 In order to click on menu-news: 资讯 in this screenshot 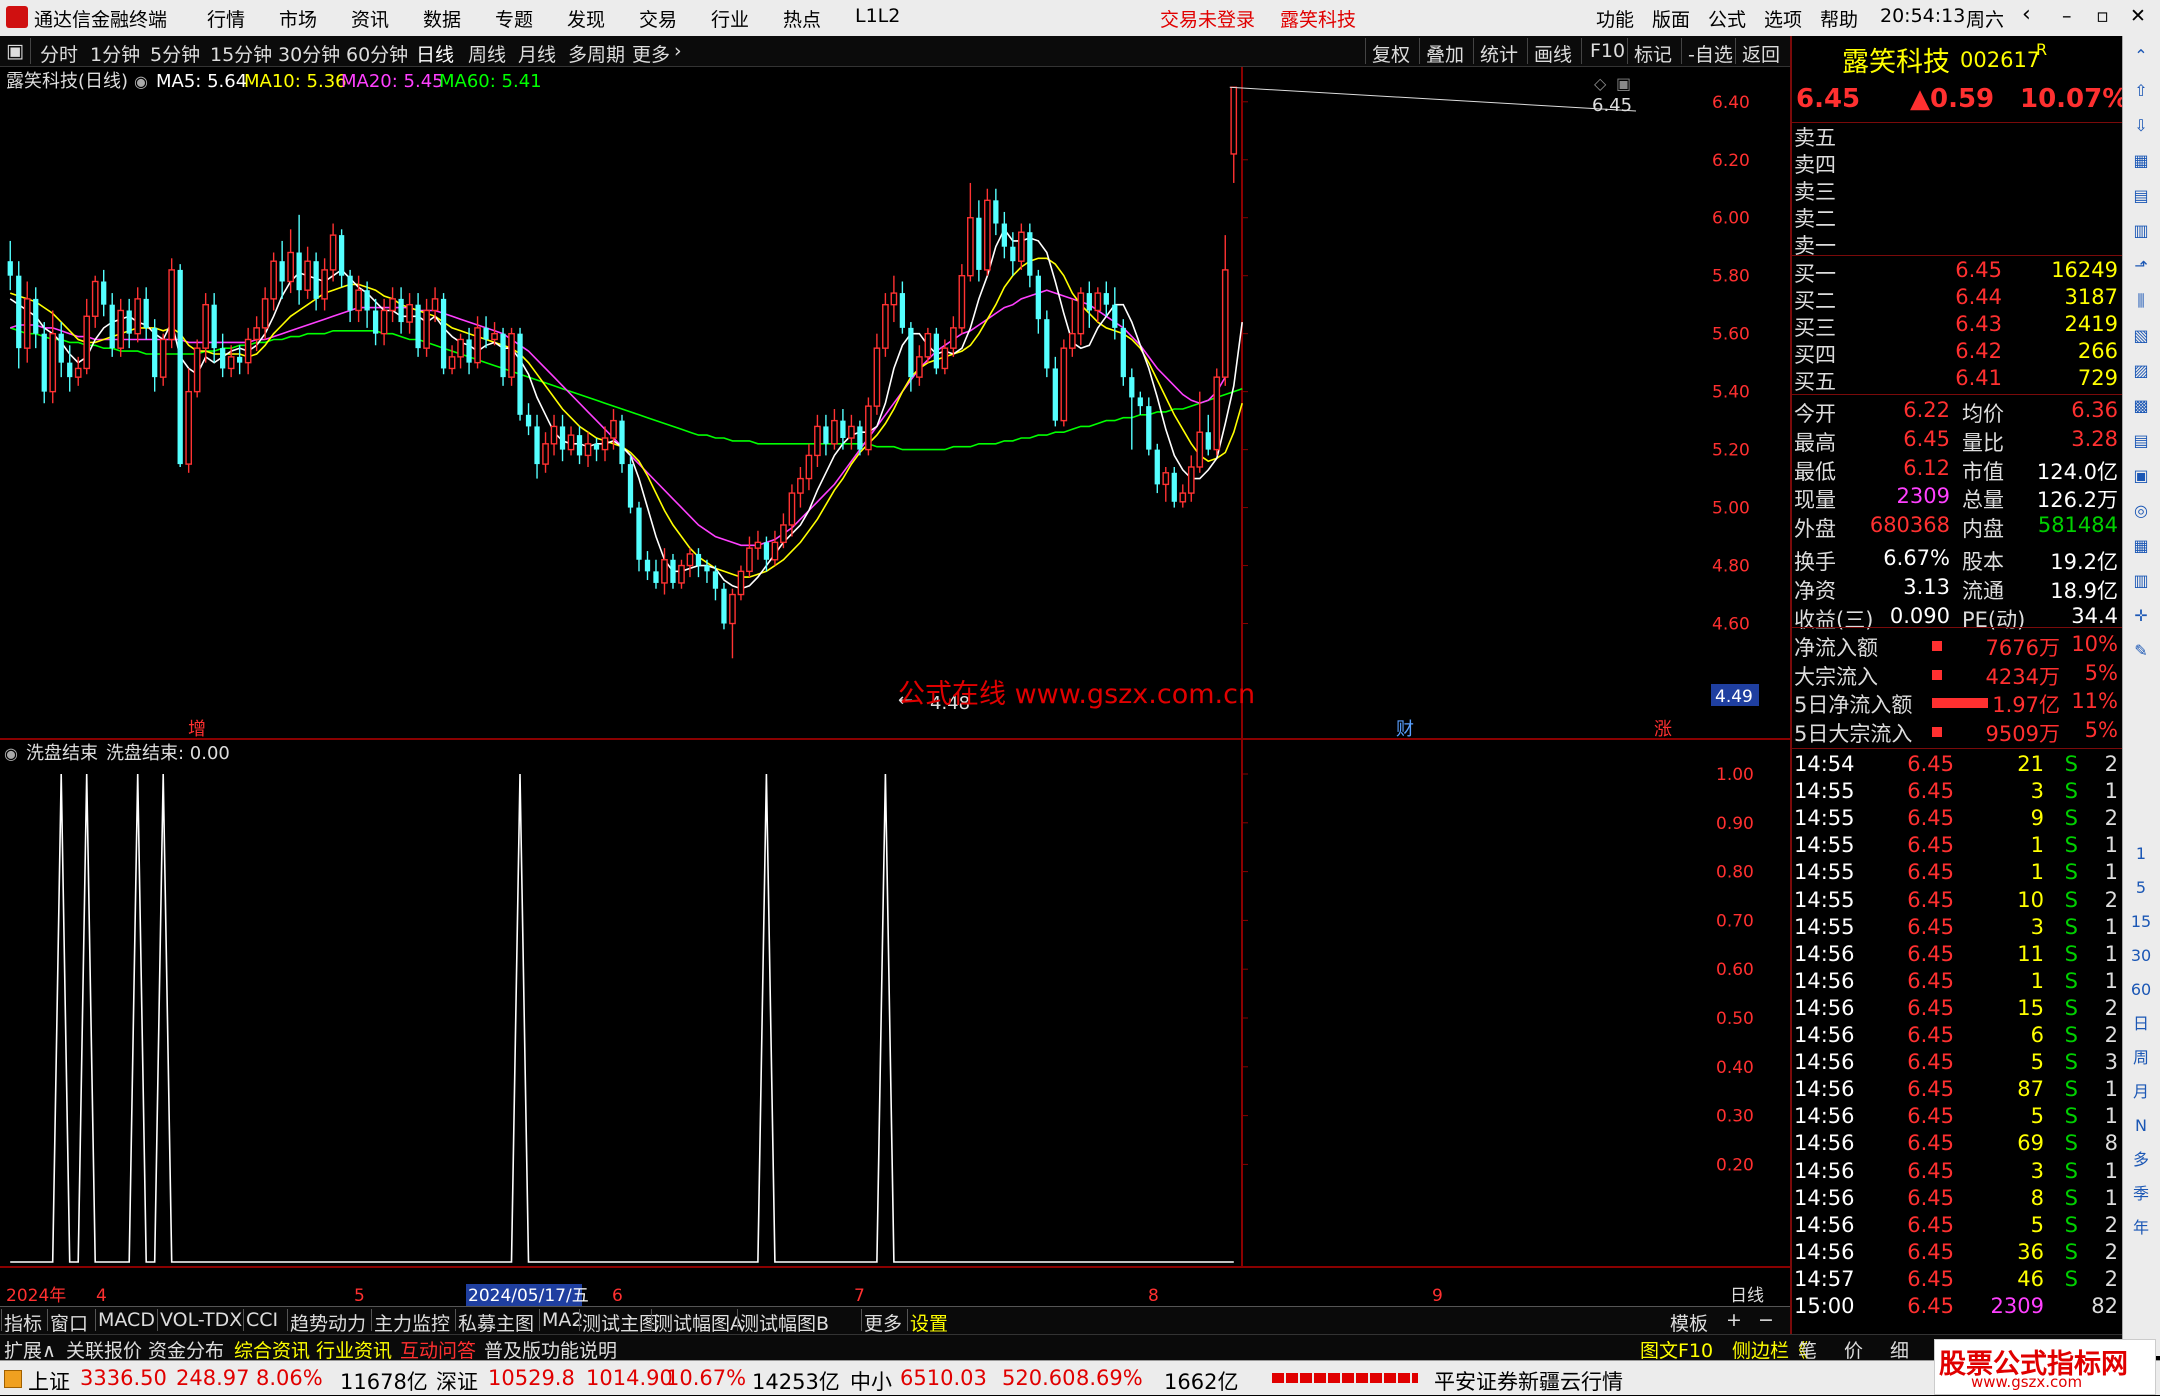, I will do `click(370, 18)`.